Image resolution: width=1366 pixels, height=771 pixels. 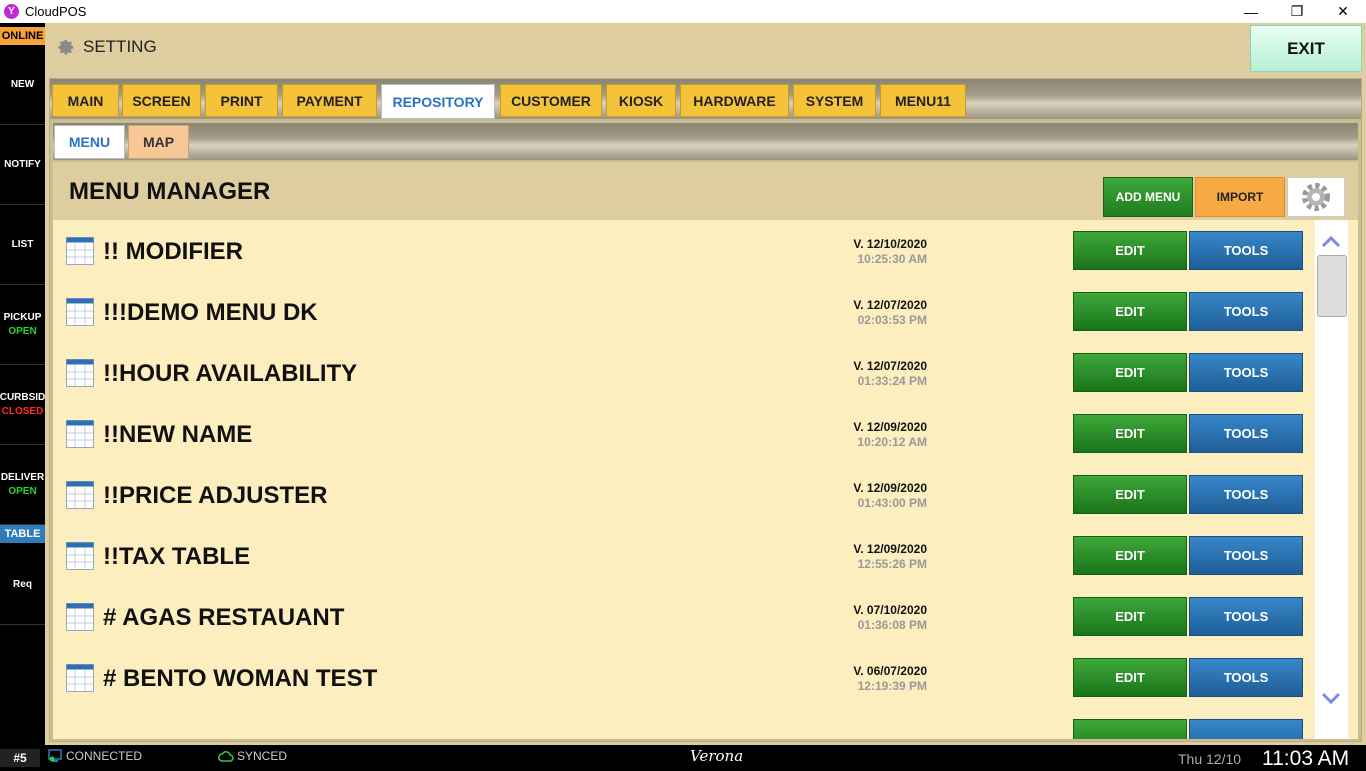 I want to click on exit-button: EXIT, so click(x=1306, y=48).